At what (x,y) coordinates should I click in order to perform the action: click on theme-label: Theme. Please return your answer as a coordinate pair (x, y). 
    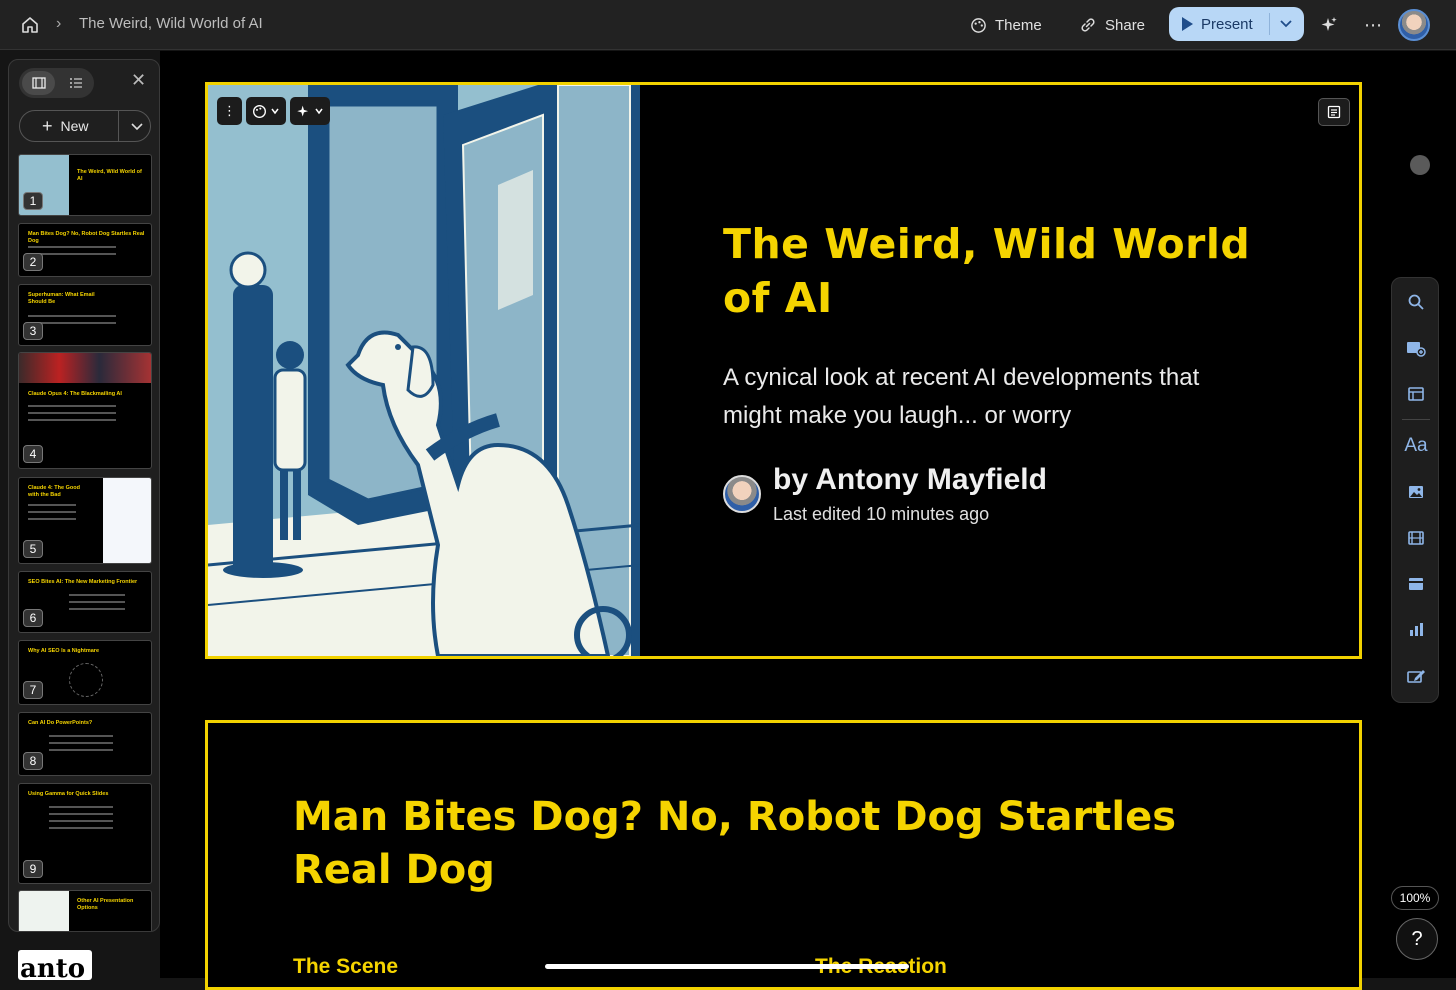
    Looking at the image, I should click on (1018, 25).